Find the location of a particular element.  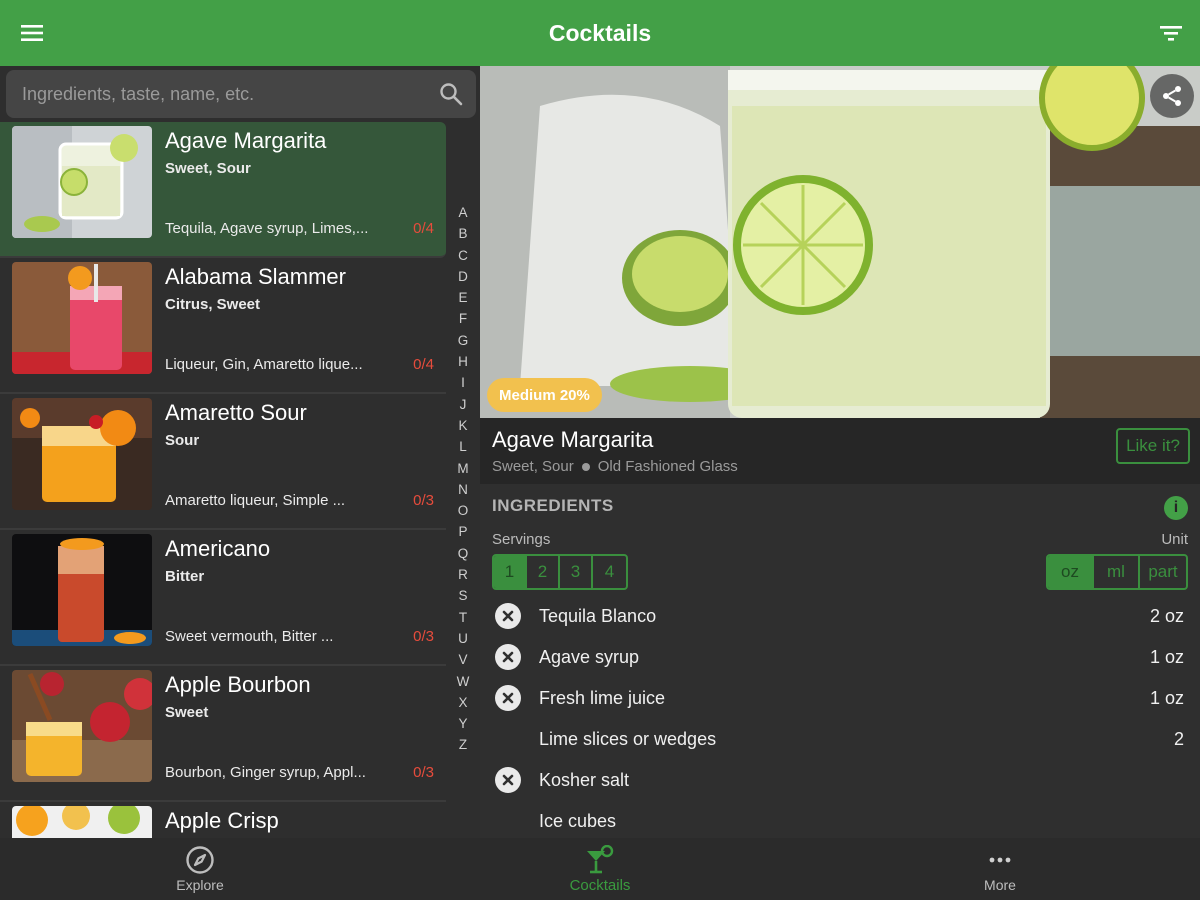

detail-meta: Sweet, Sour Old Fashioned Glass is located at coordinates (615, 466).